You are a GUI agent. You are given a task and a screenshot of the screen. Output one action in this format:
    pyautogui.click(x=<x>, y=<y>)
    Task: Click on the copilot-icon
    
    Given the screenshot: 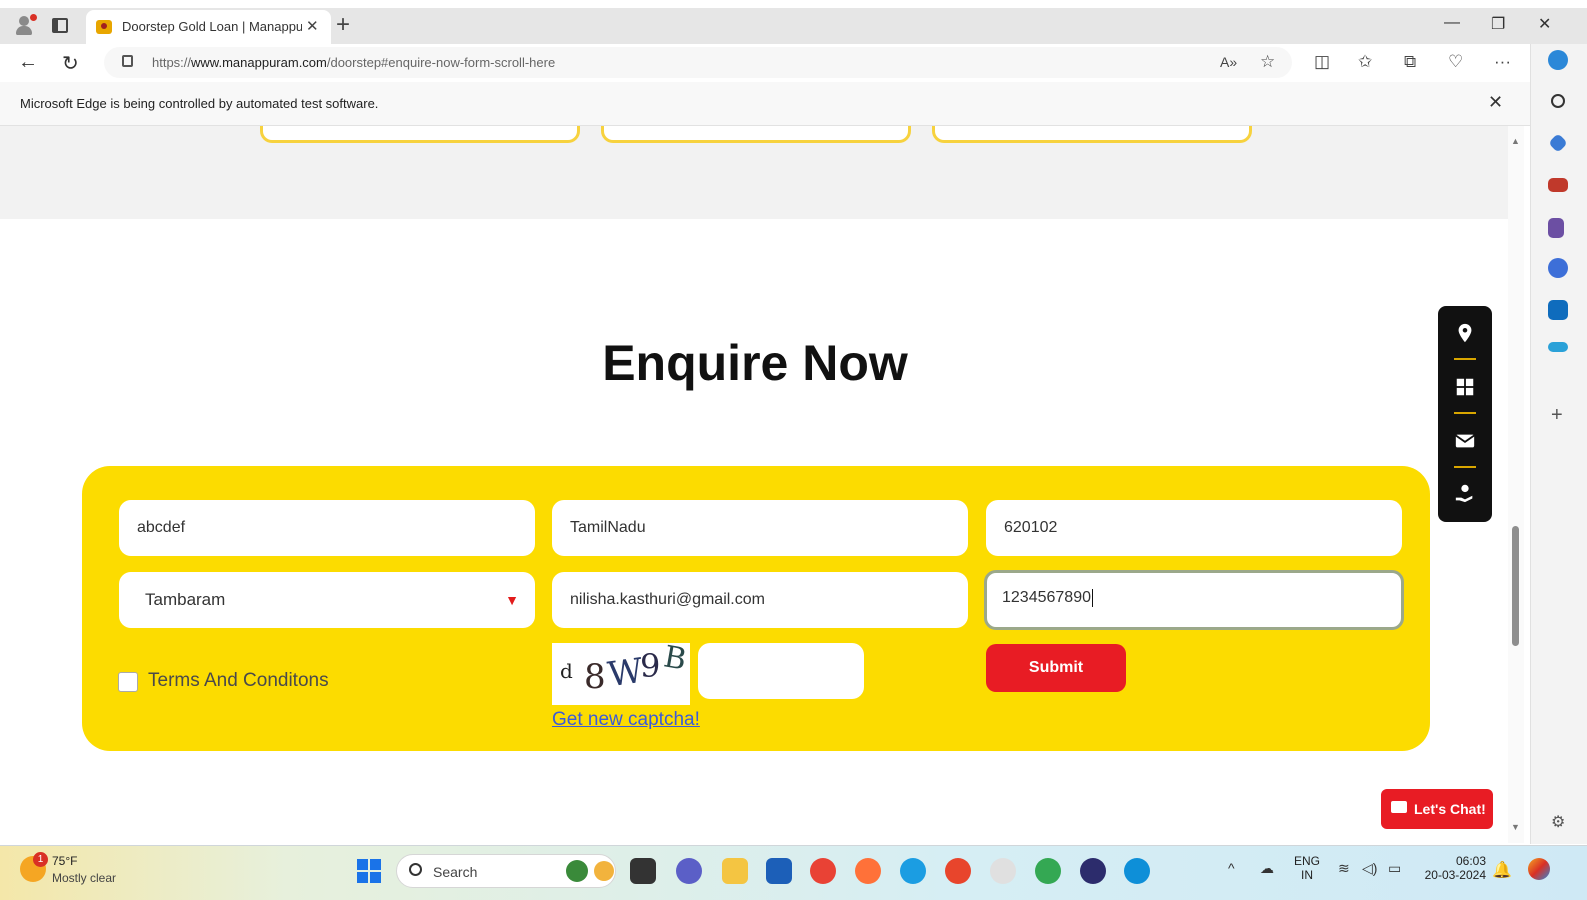 What is the action you would take?
    pyautogui.click(x=1558, y=60)
    